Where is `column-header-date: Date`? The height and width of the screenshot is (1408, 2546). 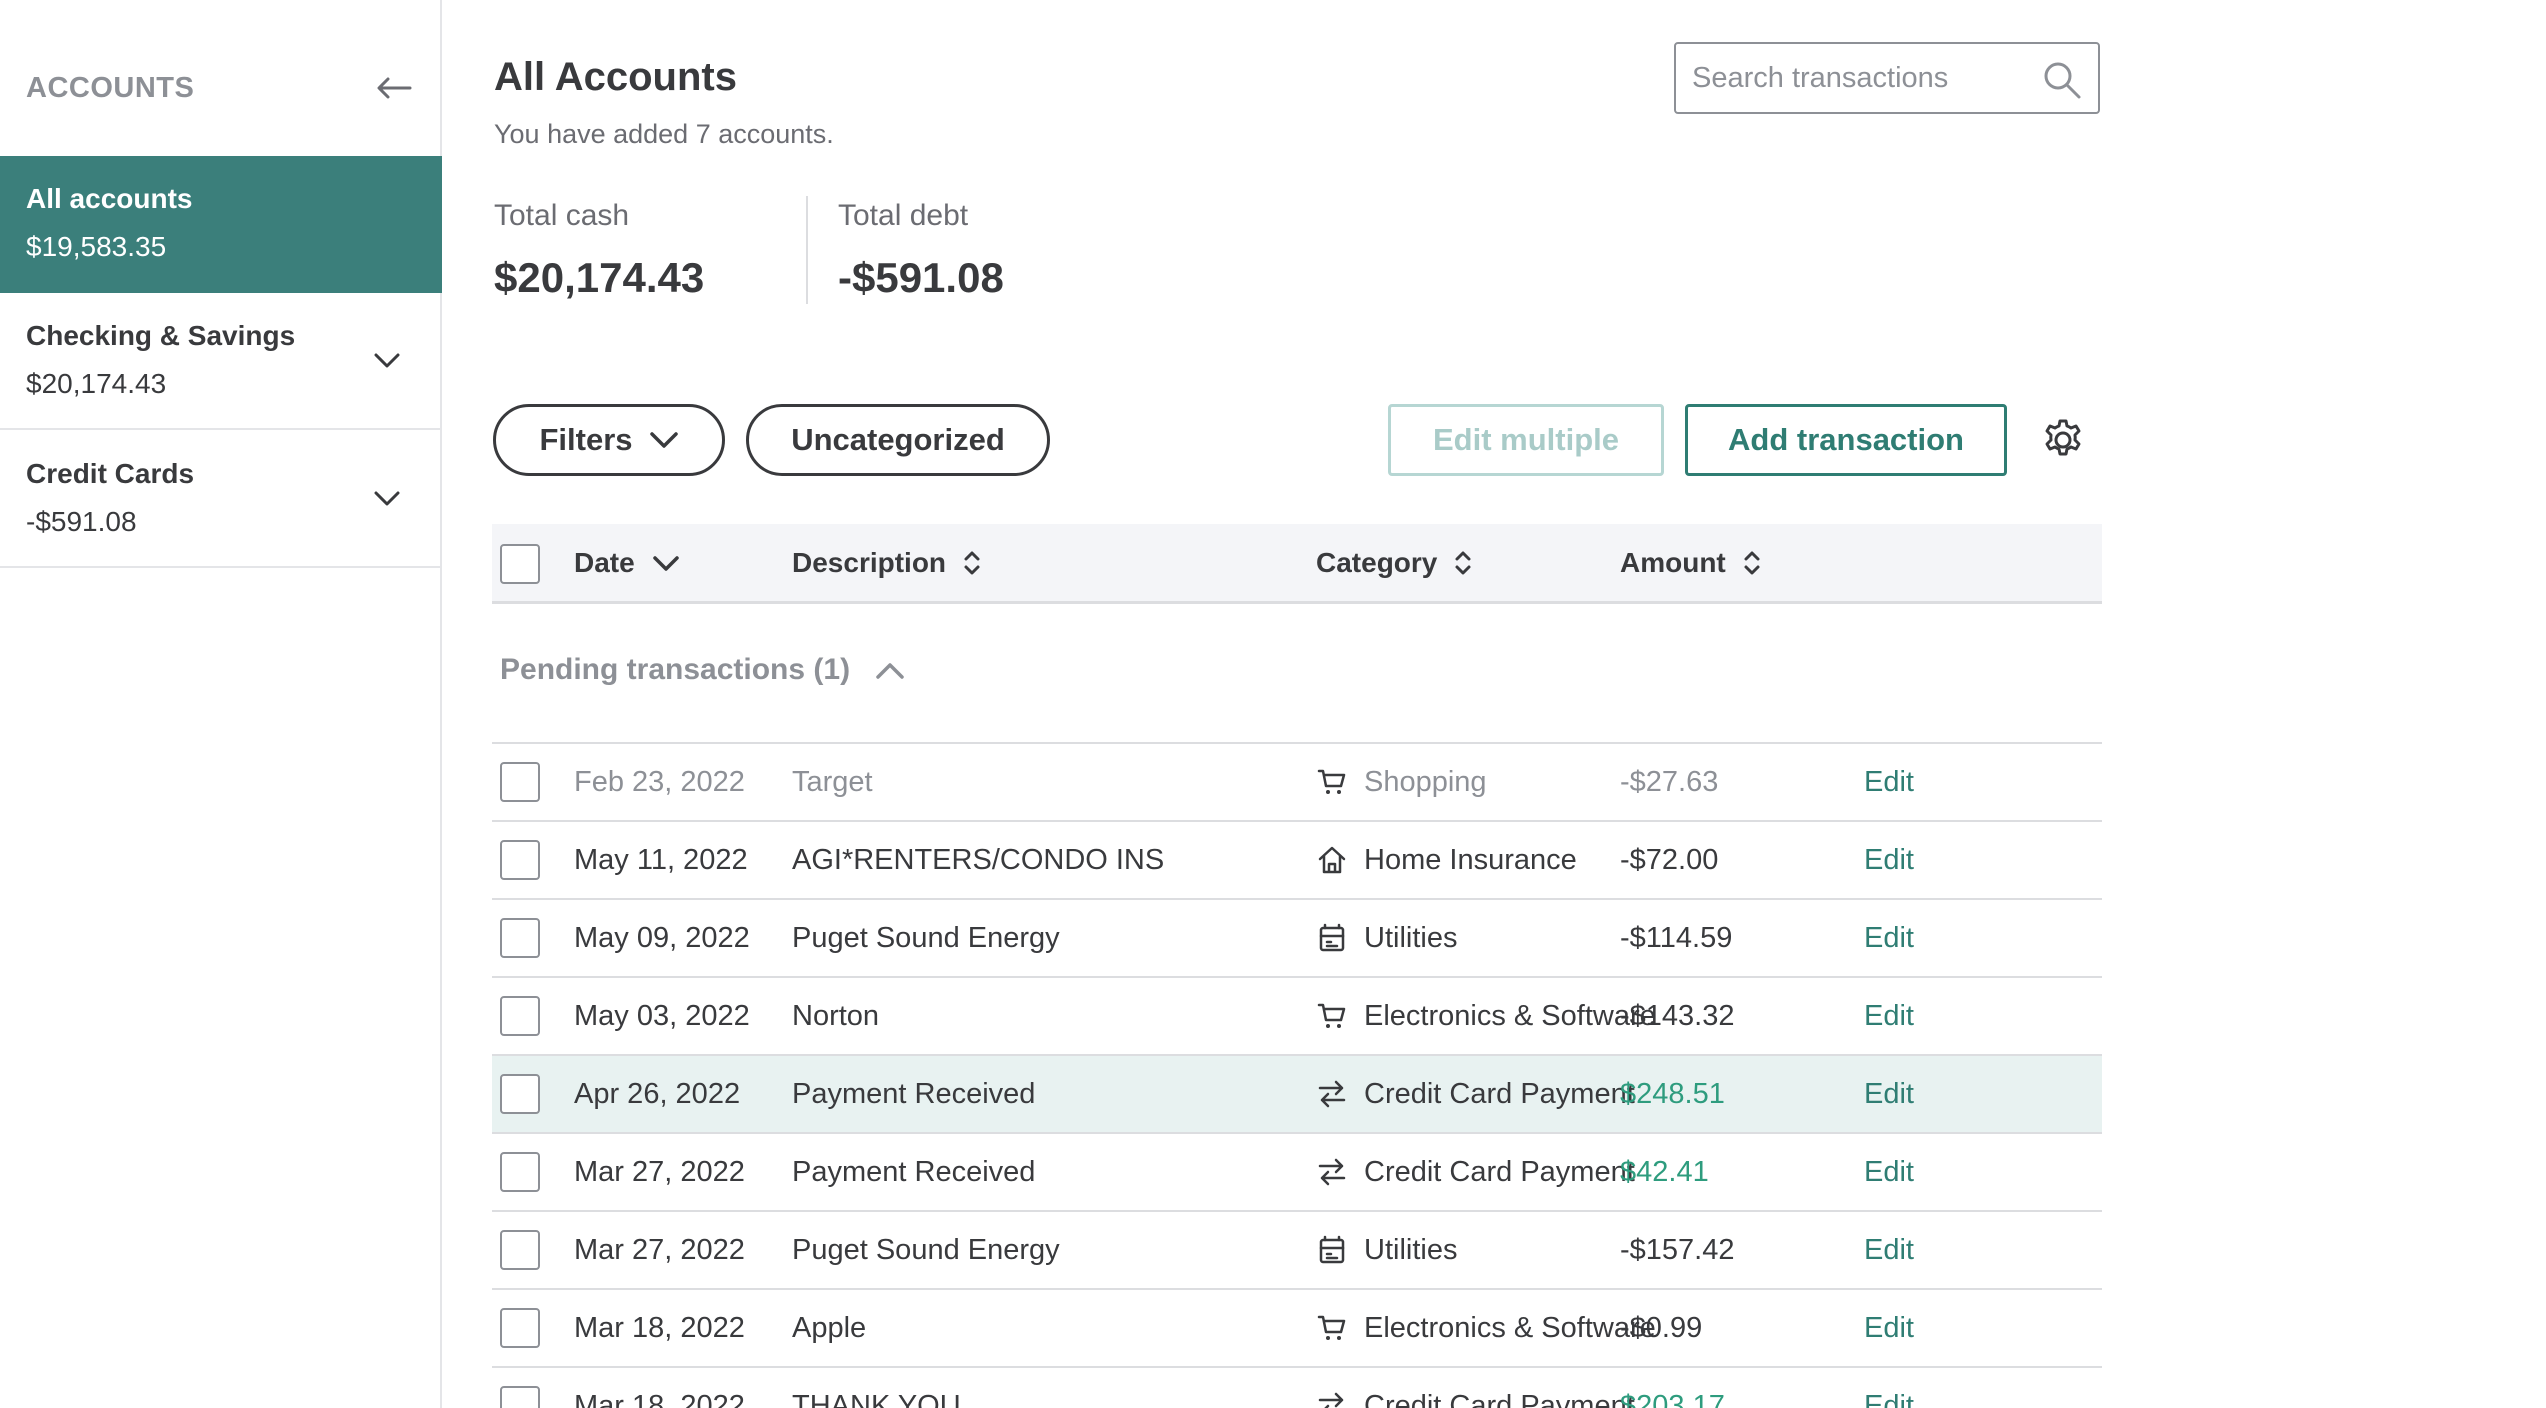 column-header-date: Date is located at coordinates (627, 563).